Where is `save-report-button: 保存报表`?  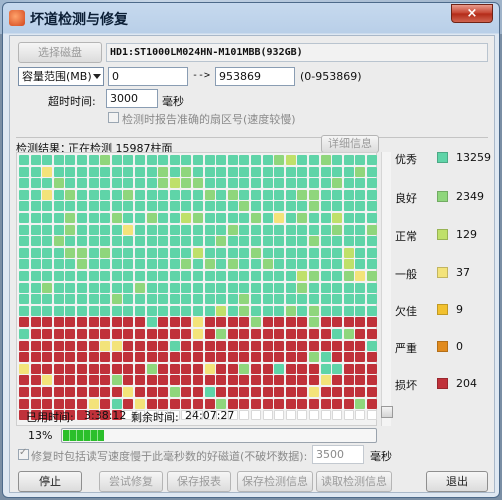 save-report-button: 保存报表 is located at coordinates (199, 481).